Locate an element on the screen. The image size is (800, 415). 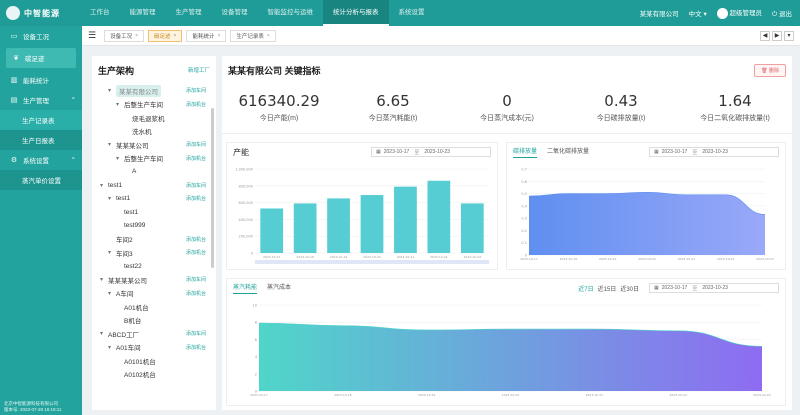
tree-node: ▾ test1 添加机台 is located at coordinates (154, 199).